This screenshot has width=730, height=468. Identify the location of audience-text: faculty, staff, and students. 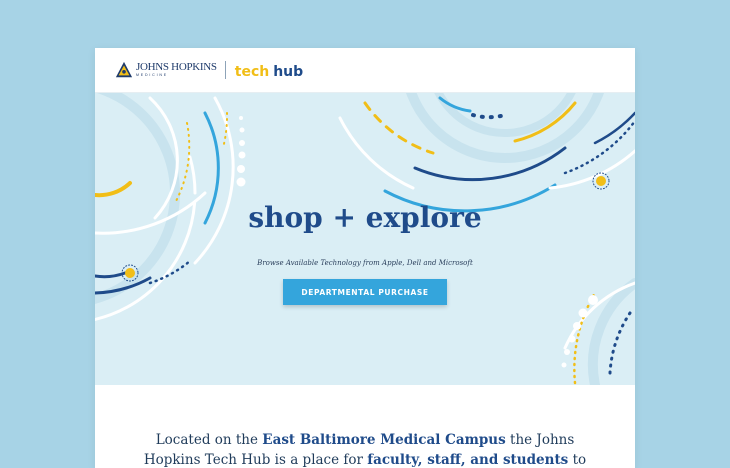
(468, 460).